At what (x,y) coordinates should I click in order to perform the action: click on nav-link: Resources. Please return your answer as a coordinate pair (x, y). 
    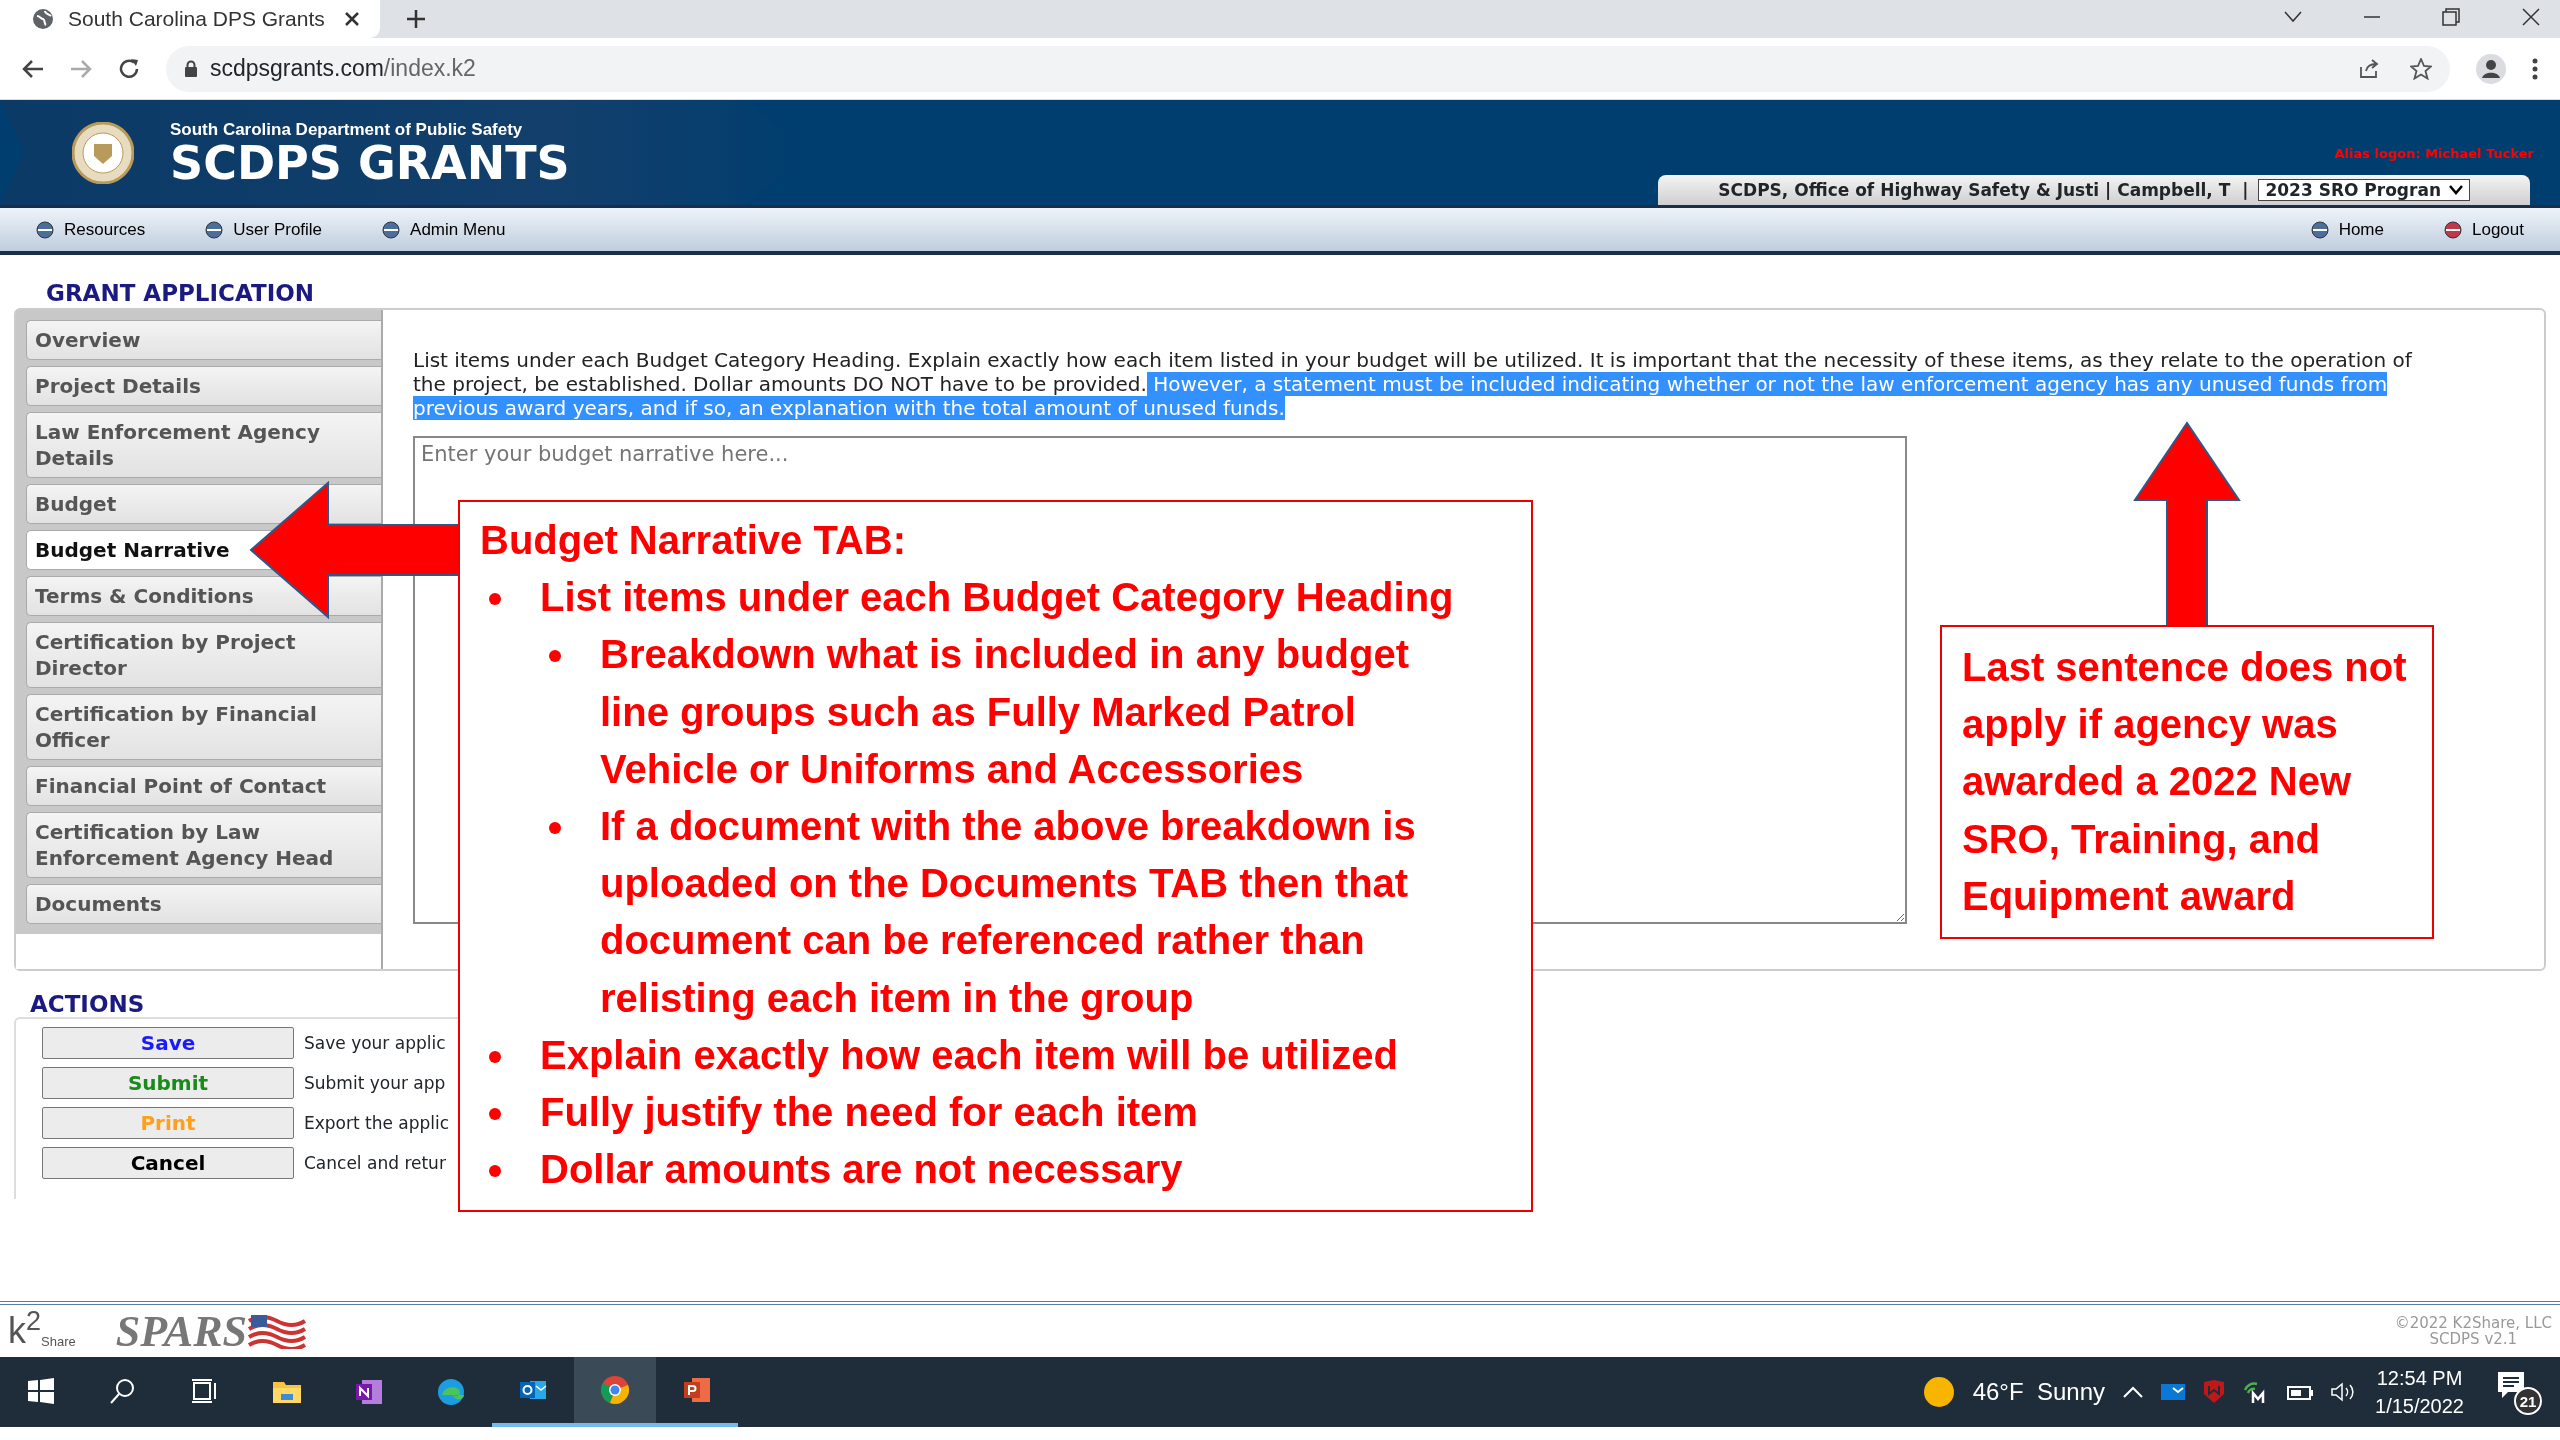
    Looking at the image, I should click on (91, 229).